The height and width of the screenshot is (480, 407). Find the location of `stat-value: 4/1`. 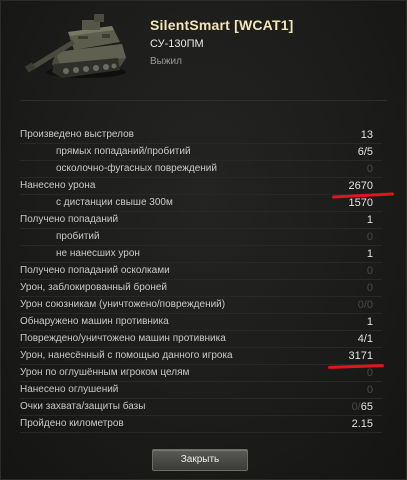

stat-value: 4/1 is located at coordinates (365, 339).